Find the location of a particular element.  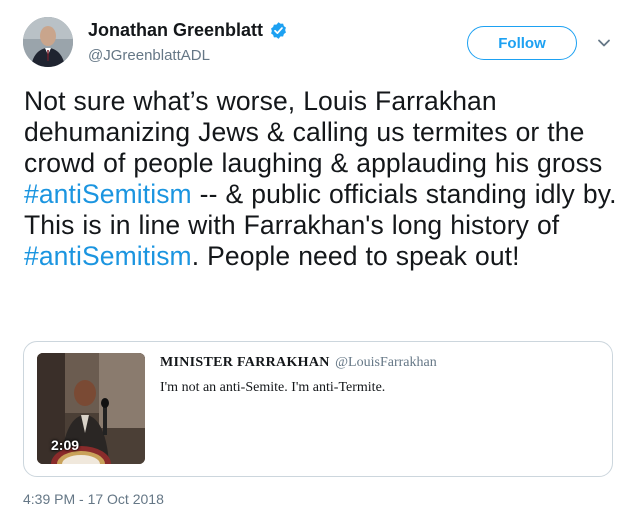

quoted-tweet-header: MINISTER FARRAKHAN @LouisFarrakhan is located at coordinates (298, 363).